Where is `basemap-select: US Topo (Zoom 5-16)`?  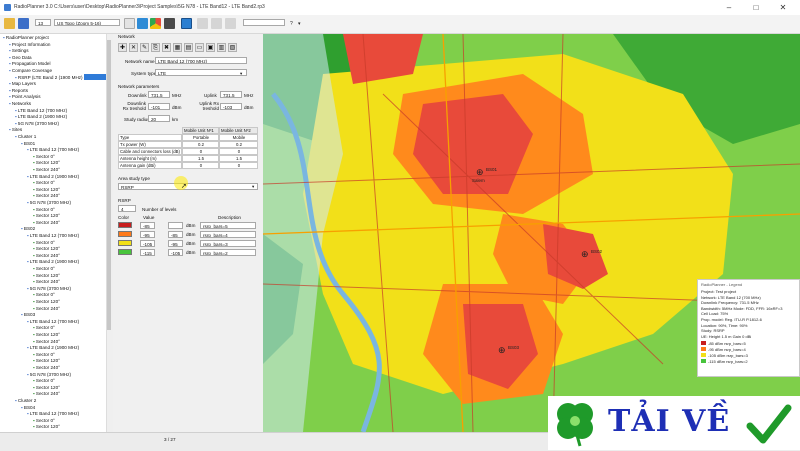 basemap-select: US Topo (Zoom 5-16) is located at coordinates (87, 22).